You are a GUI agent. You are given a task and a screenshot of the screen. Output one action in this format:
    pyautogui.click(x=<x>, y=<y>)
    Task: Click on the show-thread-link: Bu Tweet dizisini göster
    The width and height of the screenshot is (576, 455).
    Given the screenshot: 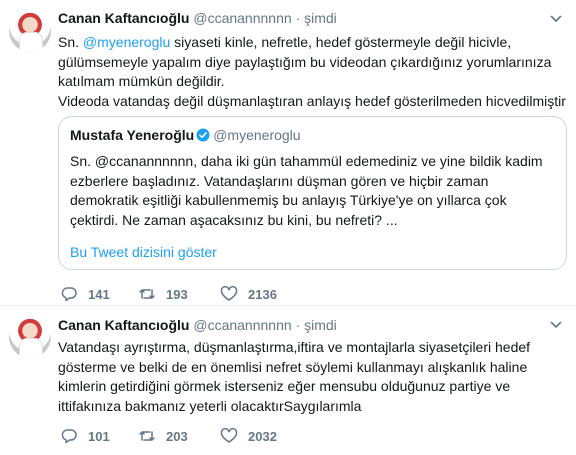 What is the action you would take?
    pyautogui.click(x=143, y=252)
    